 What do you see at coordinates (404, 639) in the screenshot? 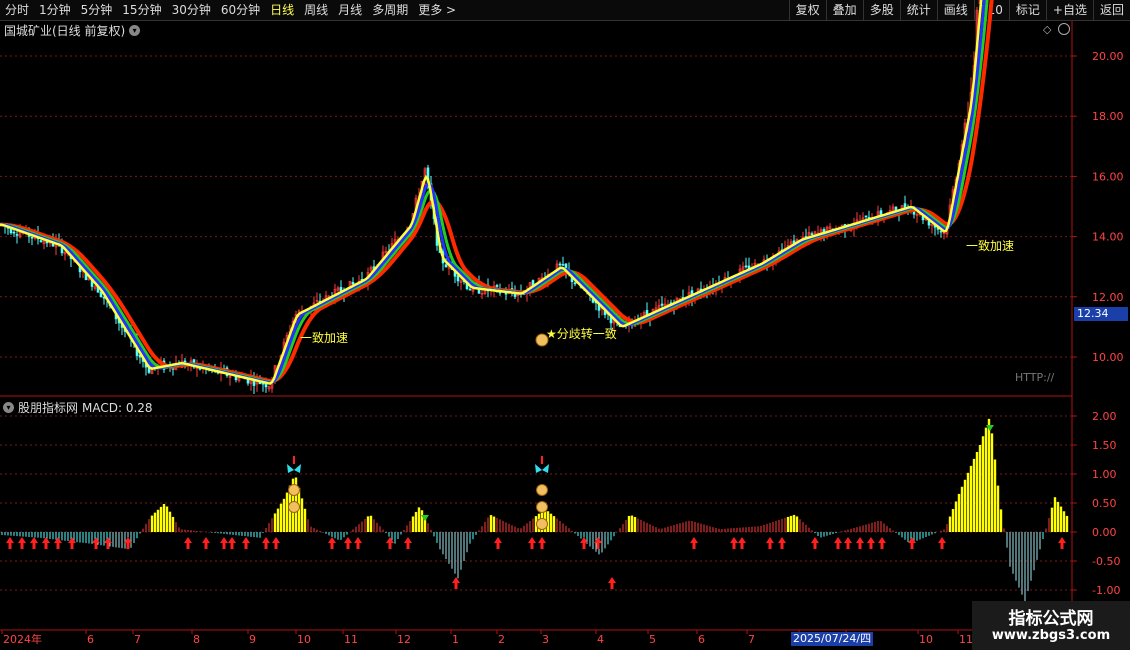
I see `x-tick-label: 12` at bounding box center [404, 639].